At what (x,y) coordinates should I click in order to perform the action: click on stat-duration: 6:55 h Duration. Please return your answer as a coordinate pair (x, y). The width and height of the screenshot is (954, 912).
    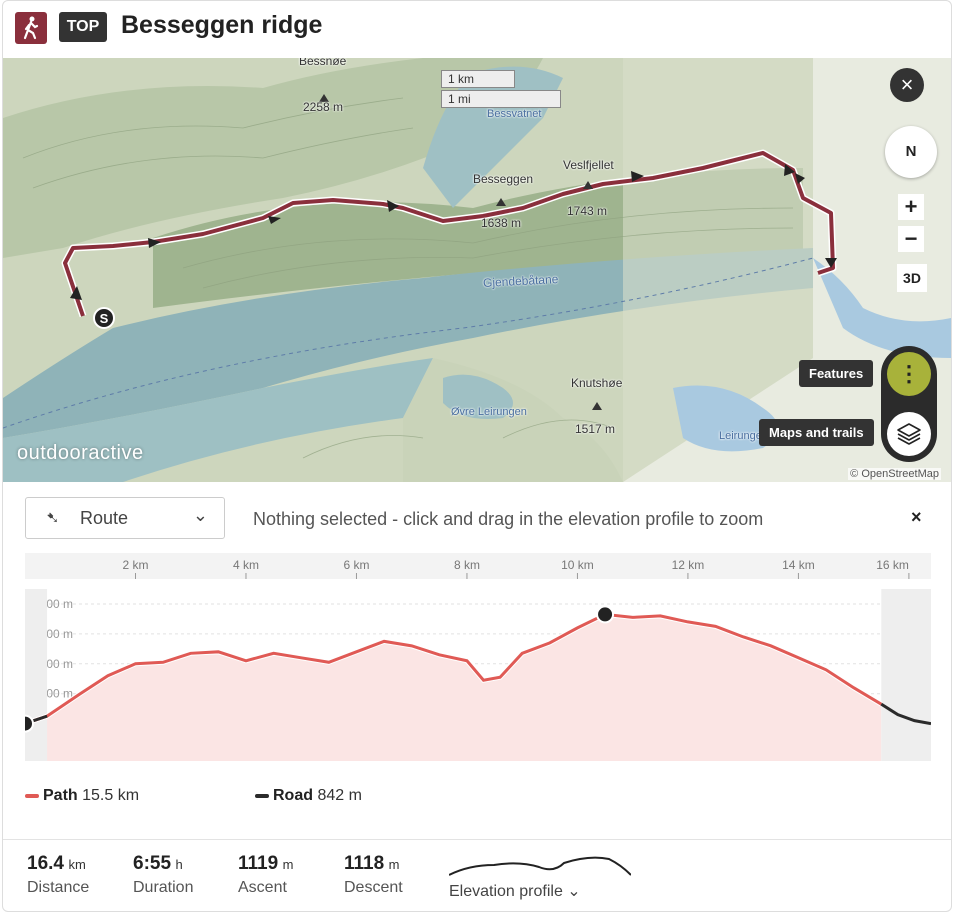
    Looking at the image, I should click on (163, 875).